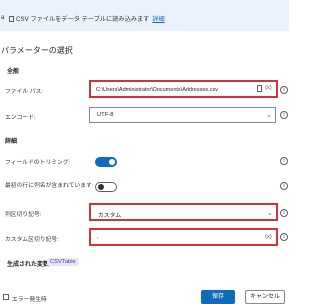 The image size is (320, 304). What do you see at coordinates (183, 212) in the screenshot?
I see `separator-dropdown: カスタム ⌄` at bounding box center [183, 212].